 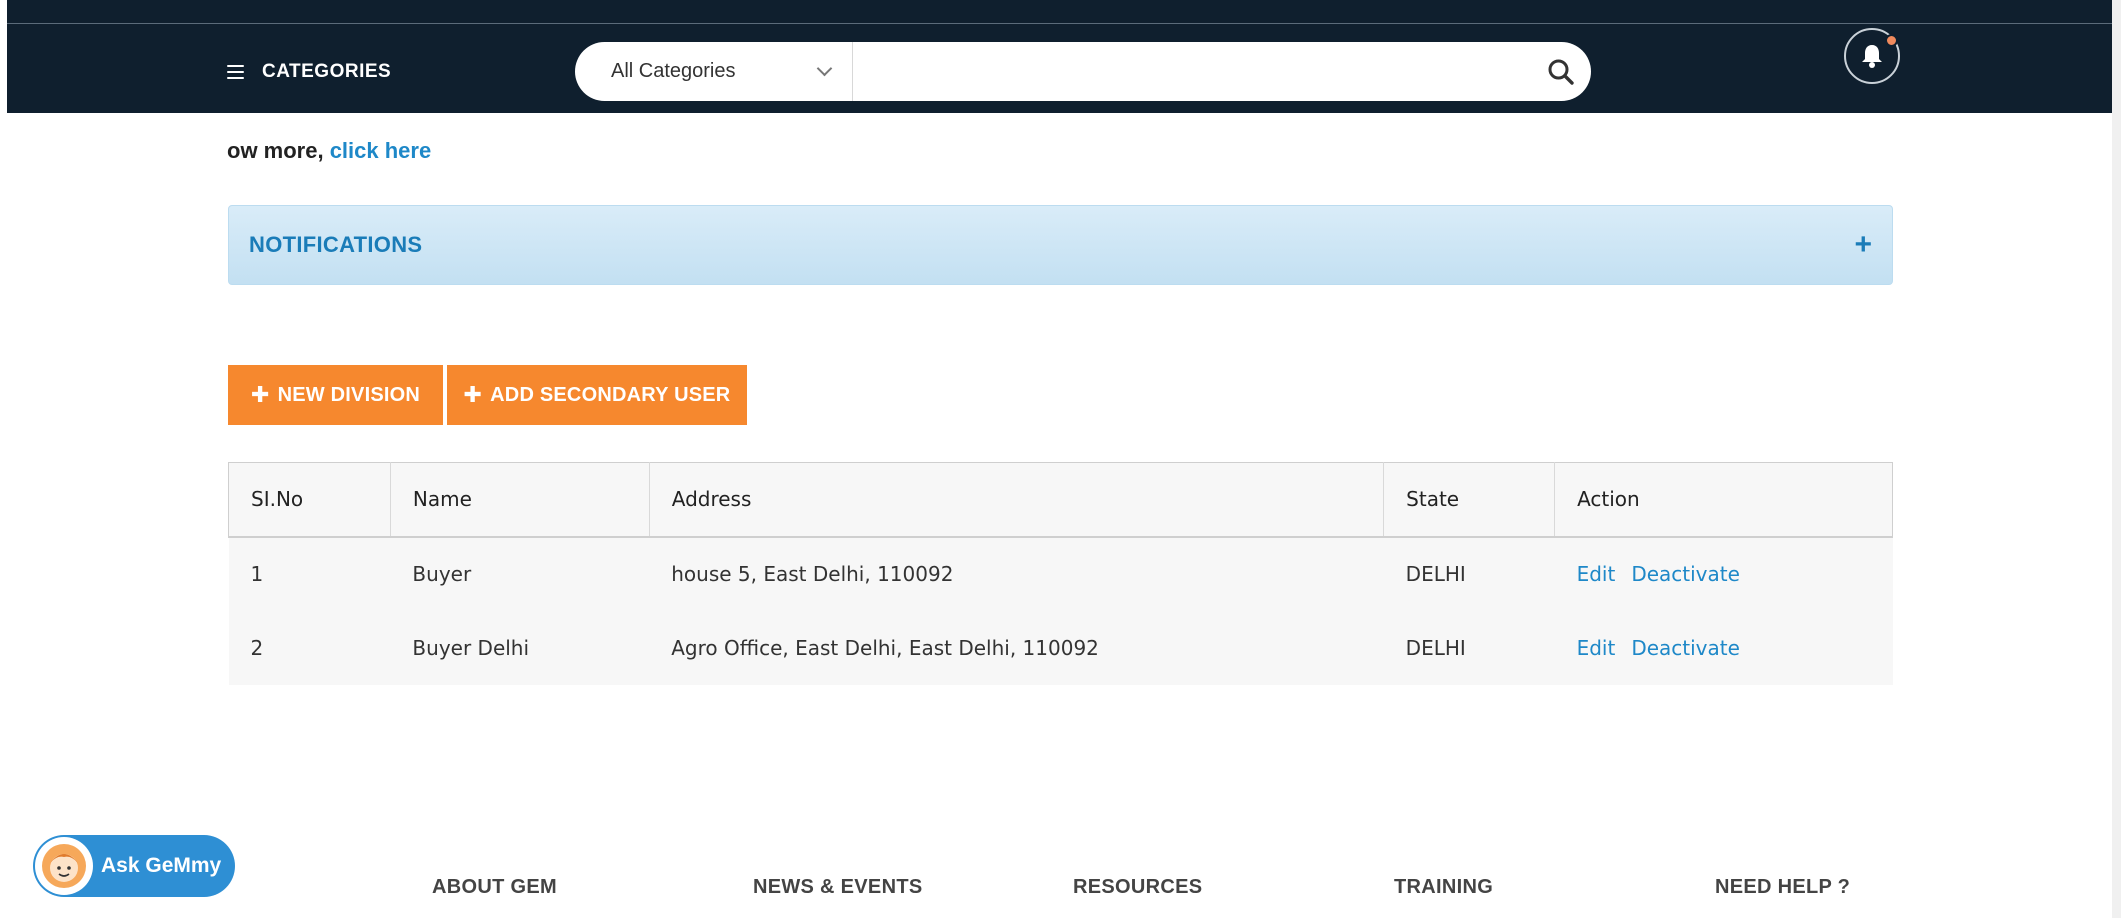 I want to click on column-header-address: Address, so click(x=1017, y=499).